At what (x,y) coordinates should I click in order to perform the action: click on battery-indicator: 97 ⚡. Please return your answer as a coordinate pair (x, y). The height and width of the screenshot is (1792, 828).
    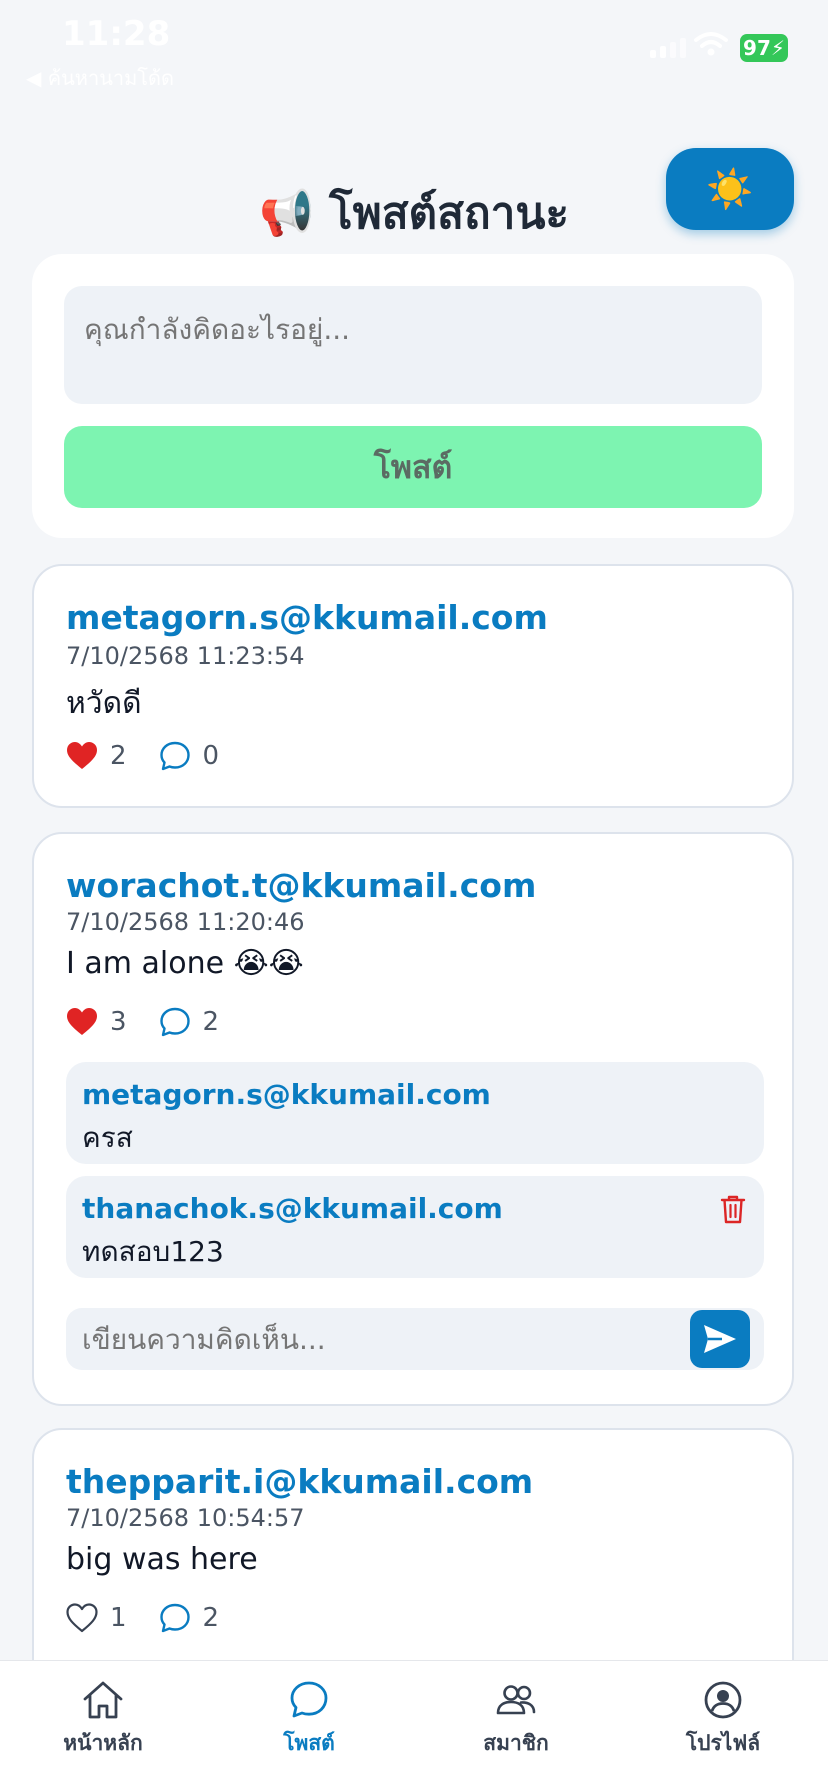
    Looking at the image, I should click on (764, 48).